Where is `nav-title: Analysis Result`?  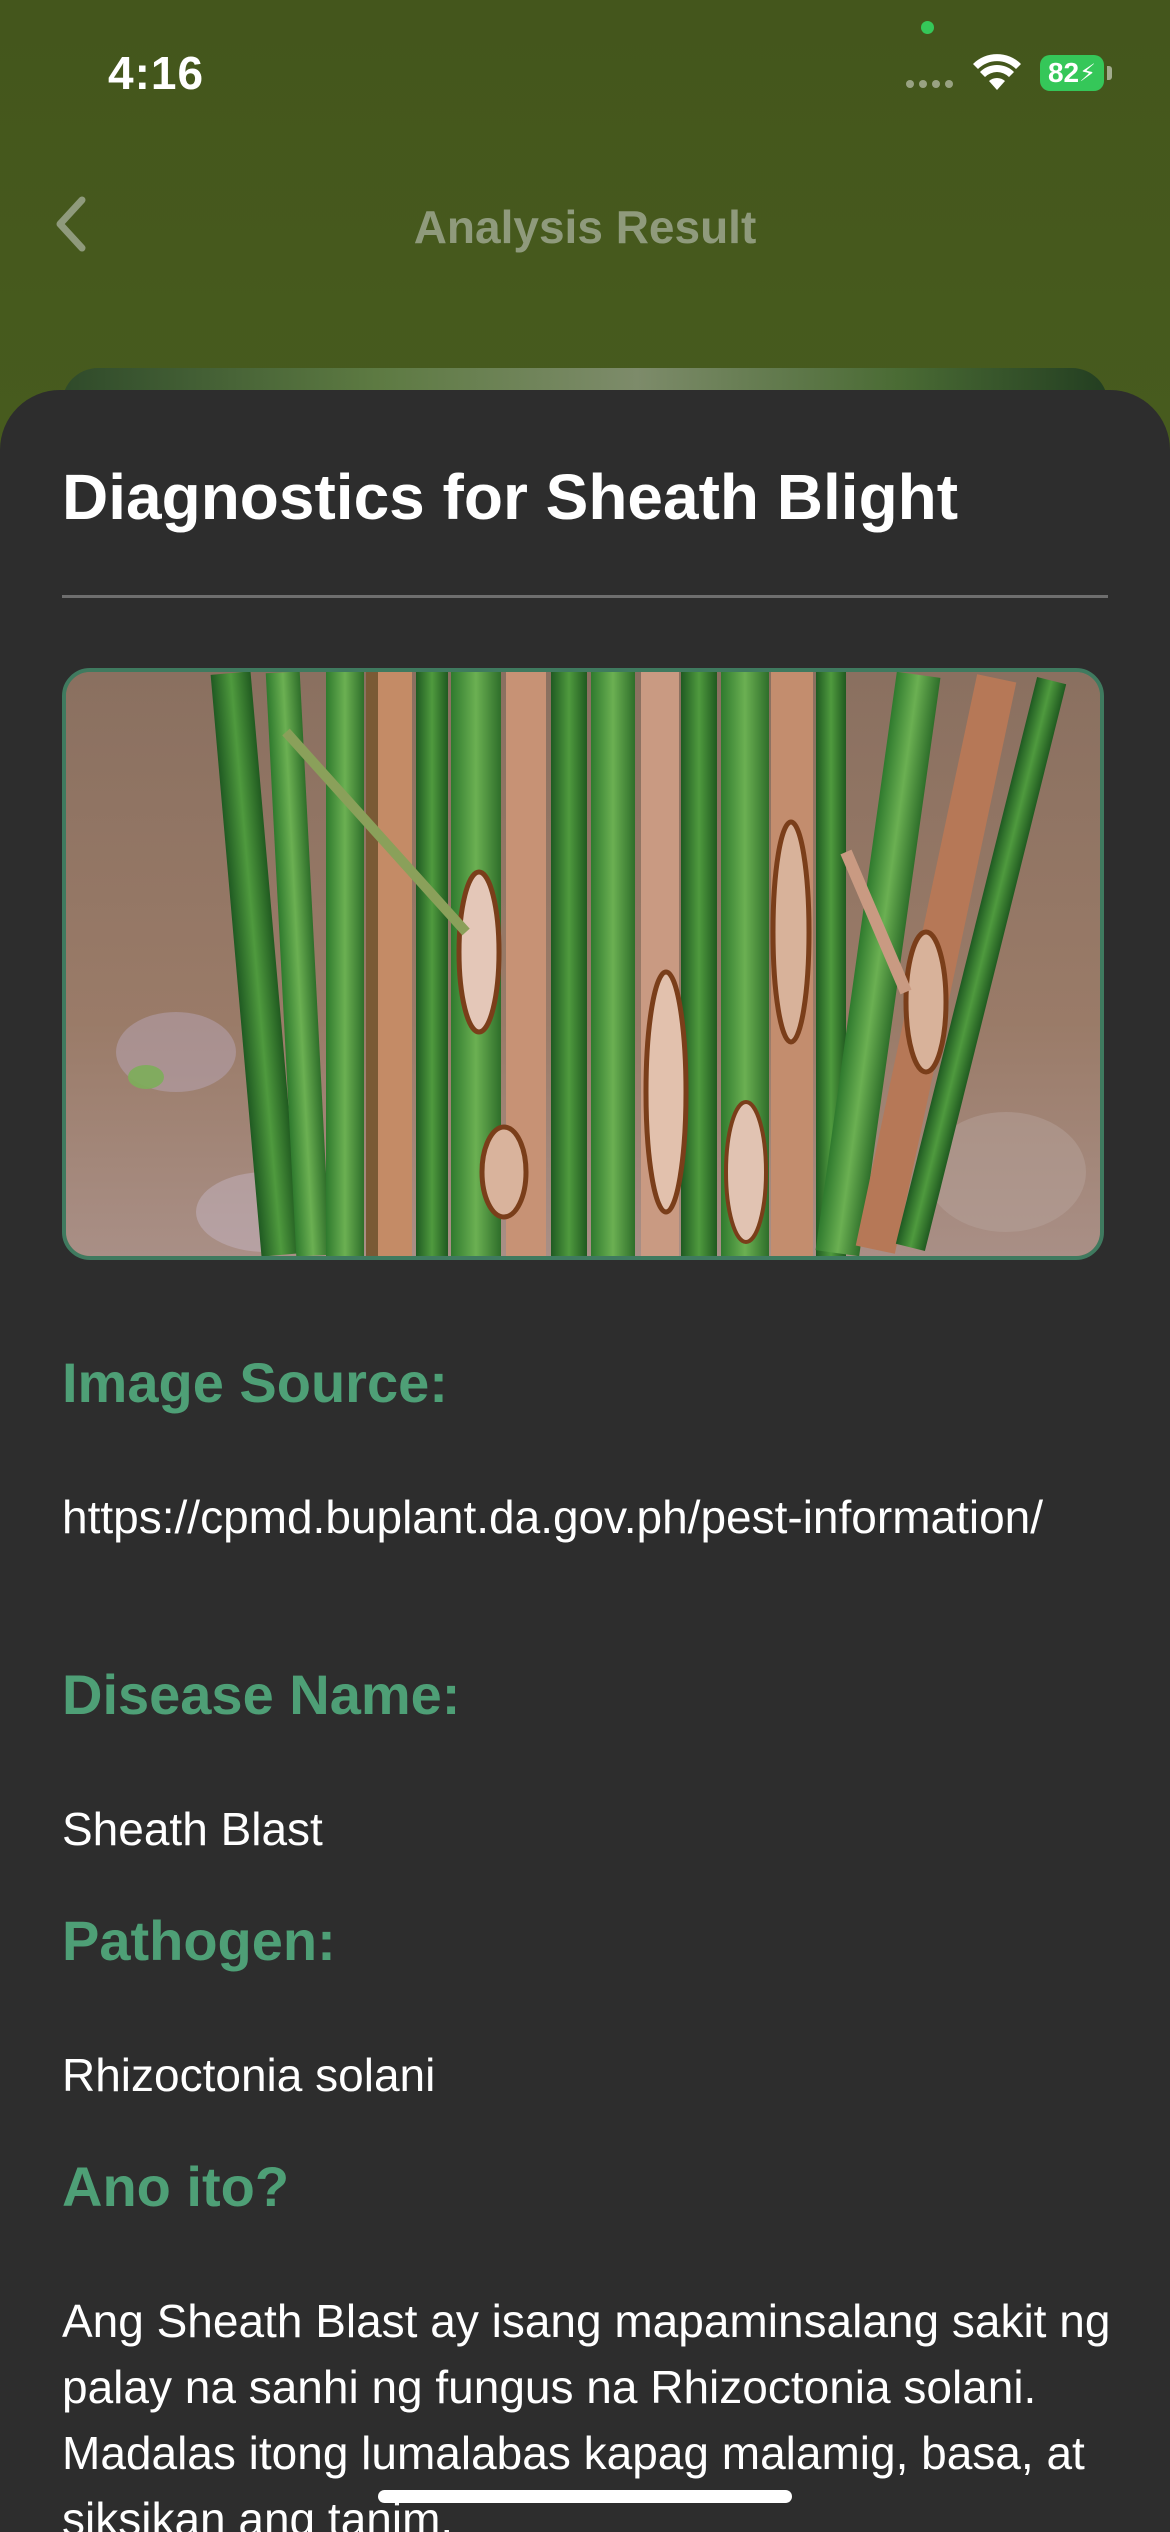 nav-title: Analysis Result is located at coordinates (585, 227).